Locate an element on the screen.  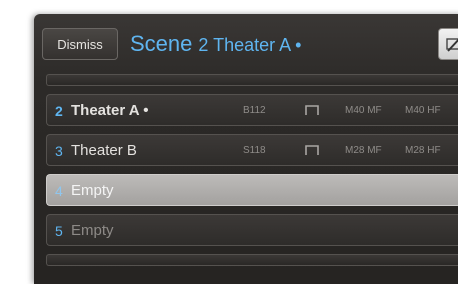
scene-name: 2 Theater A • is located at coordinates (250, 45).